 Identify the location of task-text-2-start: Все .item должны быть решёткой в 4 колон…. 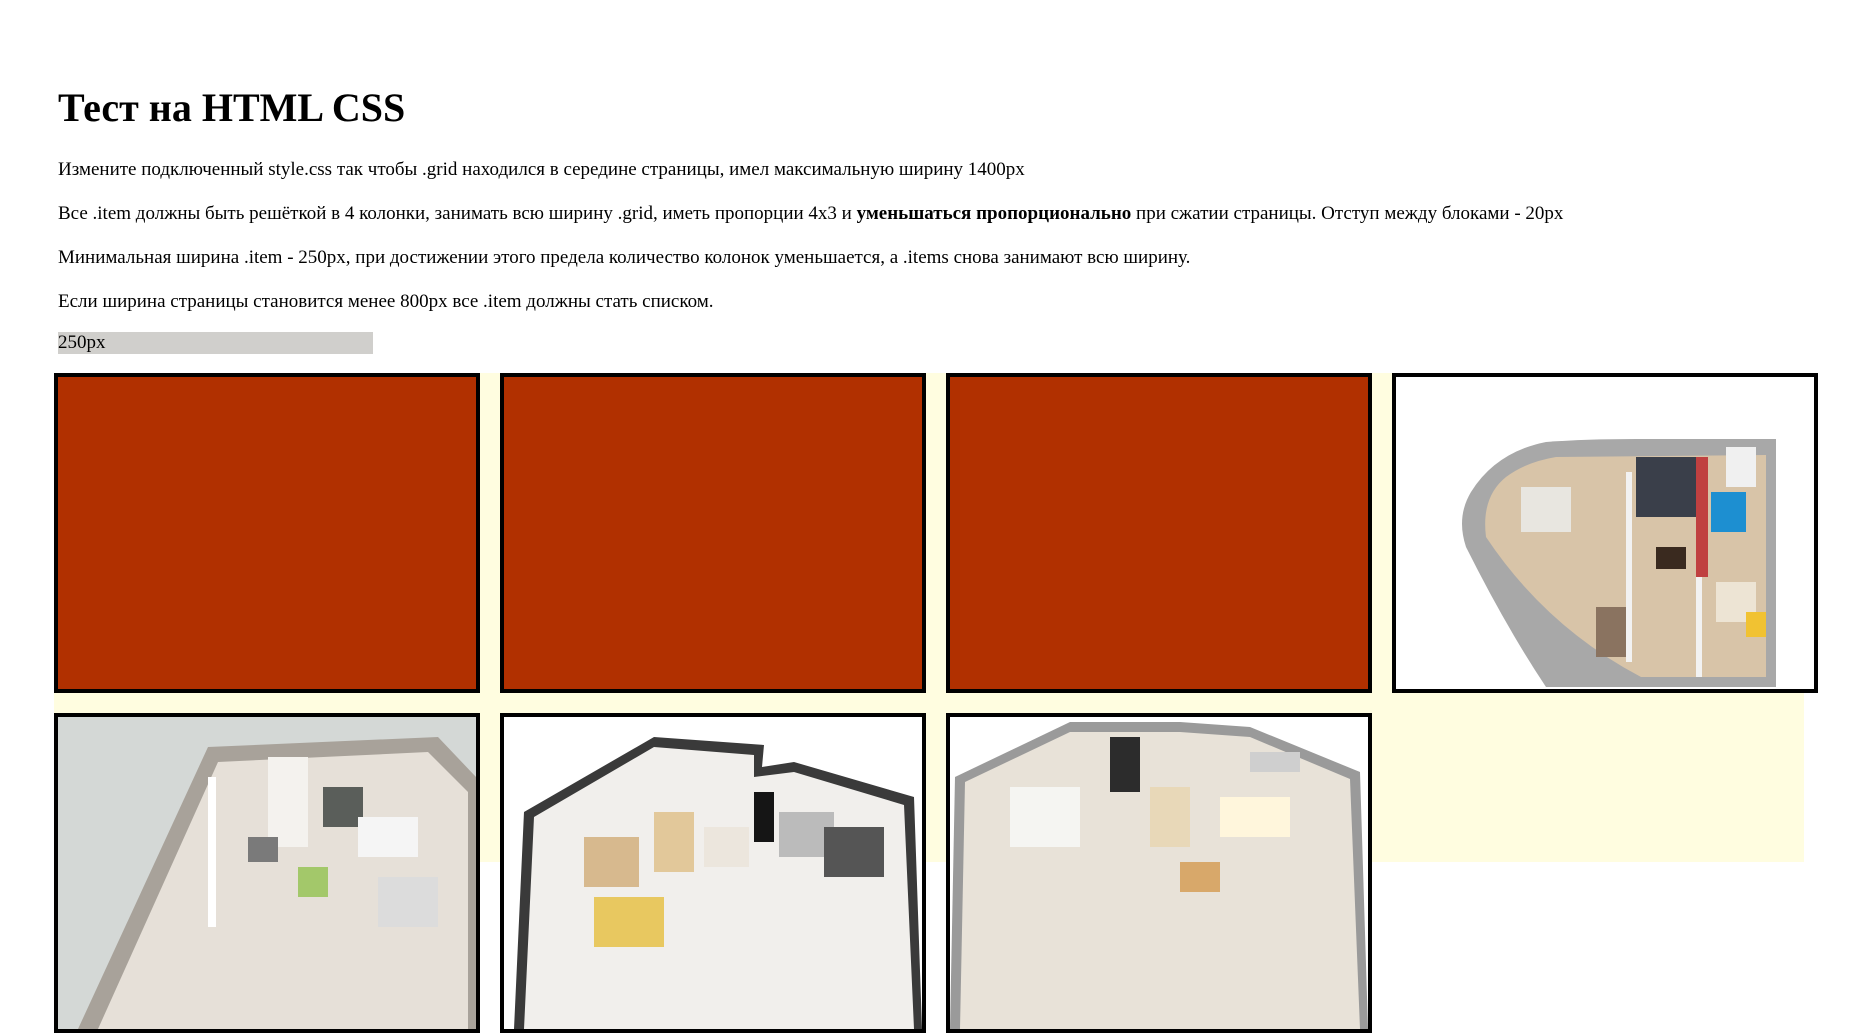
(457, 213).